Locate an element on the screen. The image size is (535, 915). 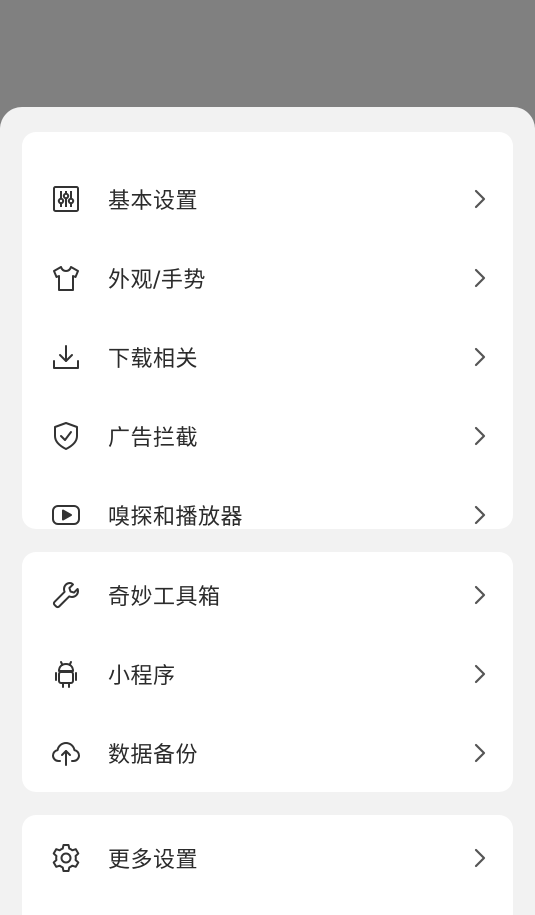
settings-group-more: 更多设置 is located at coordinates (267, 865).